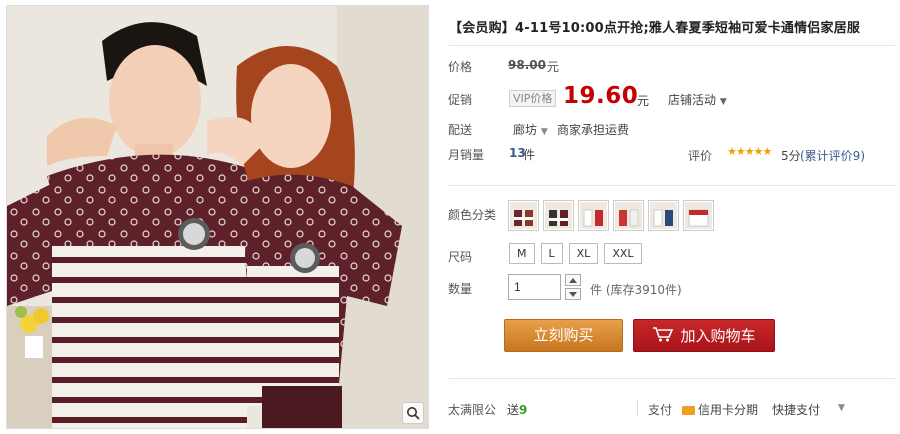  I want to click on quick-pay-label: 快捷支付, so click(796, 410).